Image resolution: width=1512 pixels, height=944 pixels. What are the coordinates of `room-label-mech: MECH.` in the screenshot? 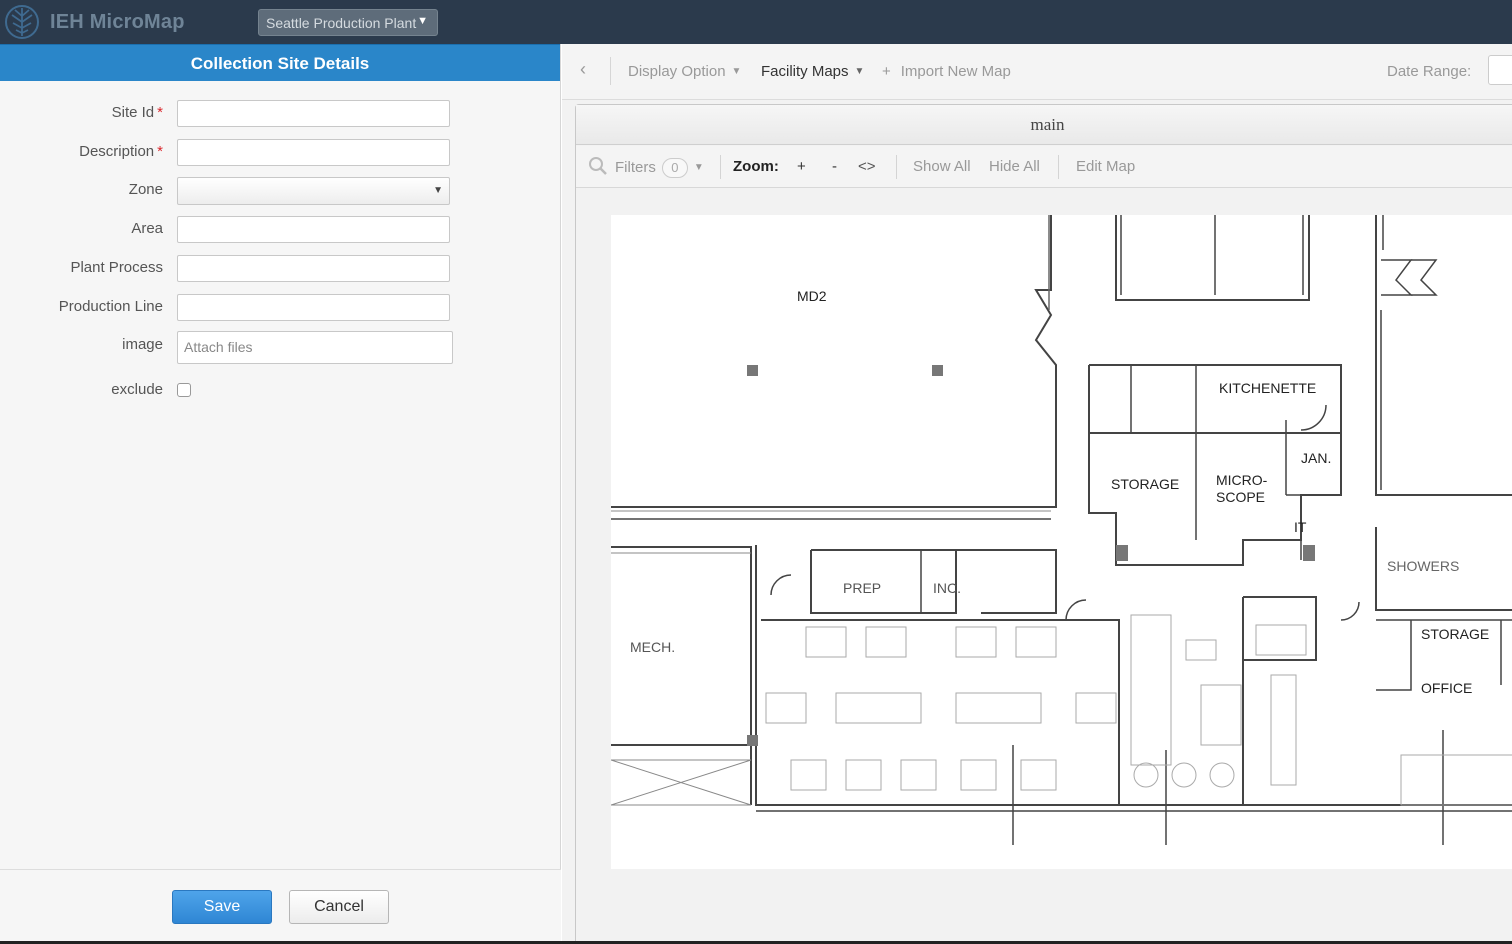 It's located at (652, 647).